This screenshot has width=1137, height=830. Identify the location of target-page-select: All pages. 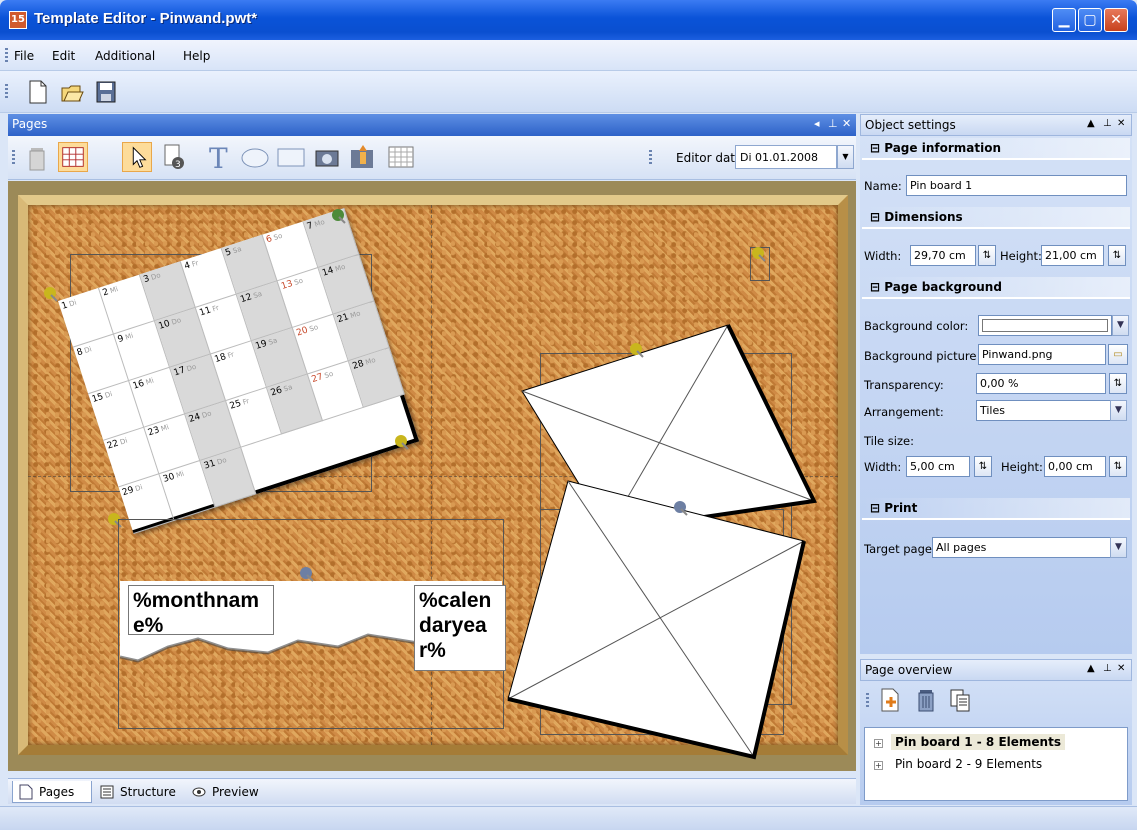
(1022, 547).